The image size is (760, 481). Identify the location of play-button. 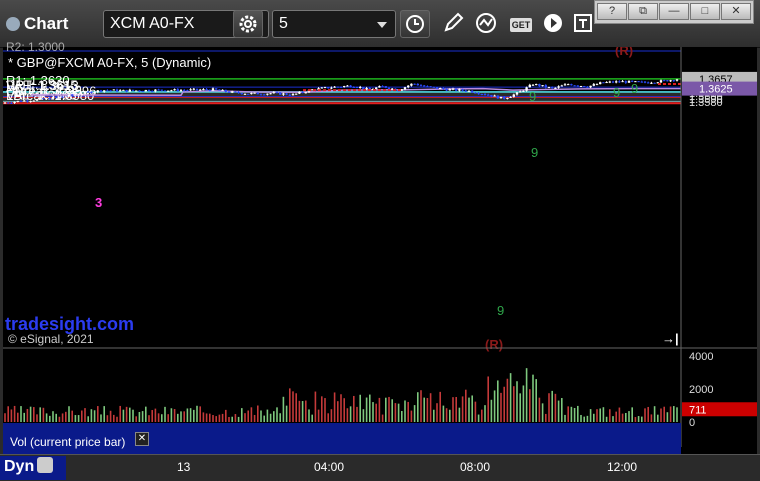
(553, 24).